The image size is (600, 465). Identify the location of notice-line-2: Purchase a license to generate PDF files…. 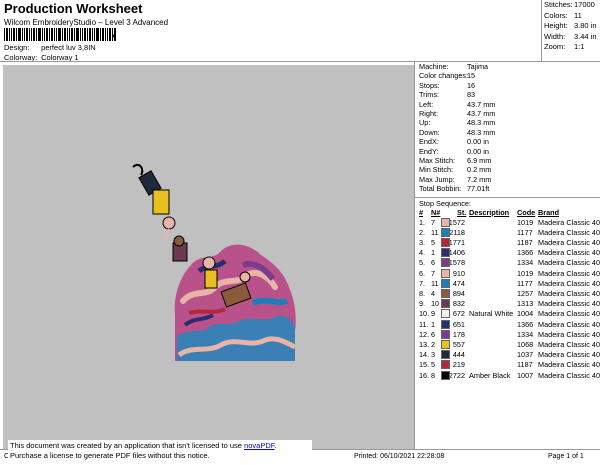
(110, 455).